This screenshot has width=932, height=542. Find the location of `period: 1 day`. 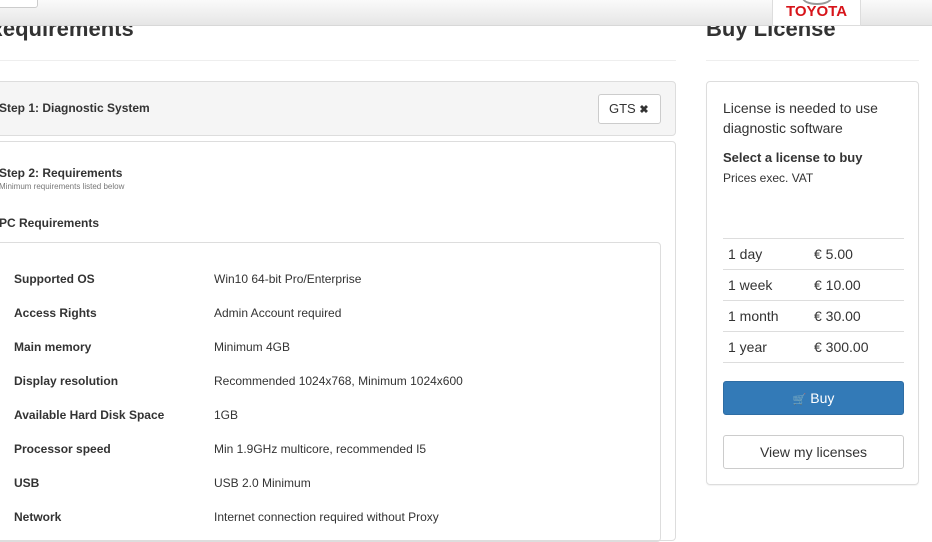

period: 1 day is located at coordinates (766, 254).